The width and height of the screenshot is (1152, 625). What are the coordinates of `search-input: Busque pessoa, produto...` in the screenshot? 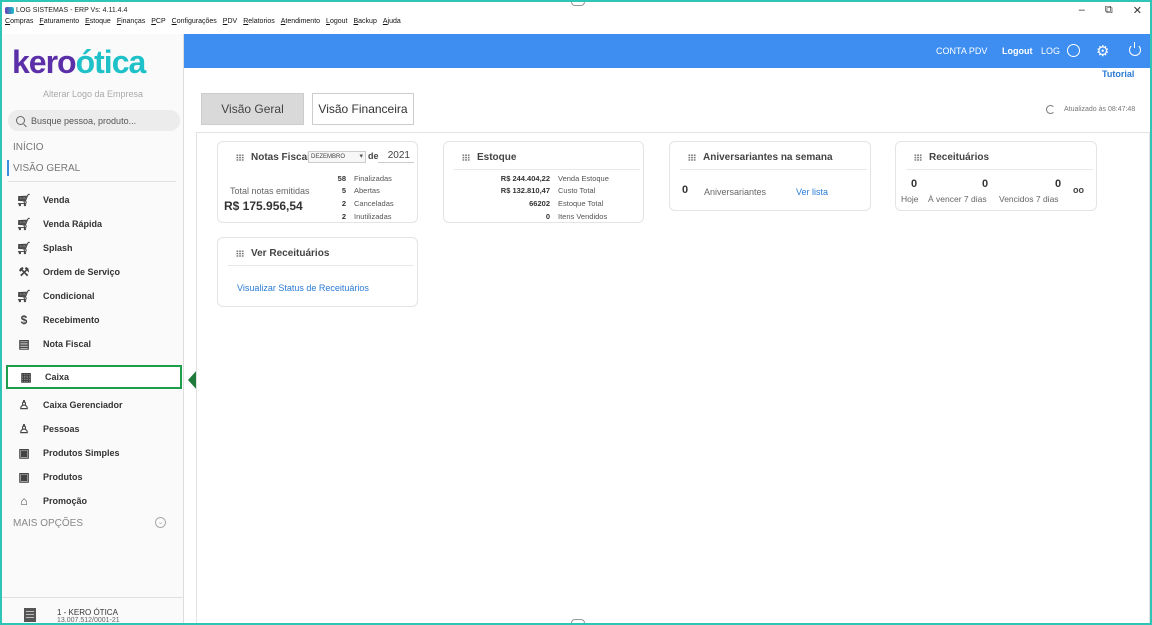 It's located at (94, 120).